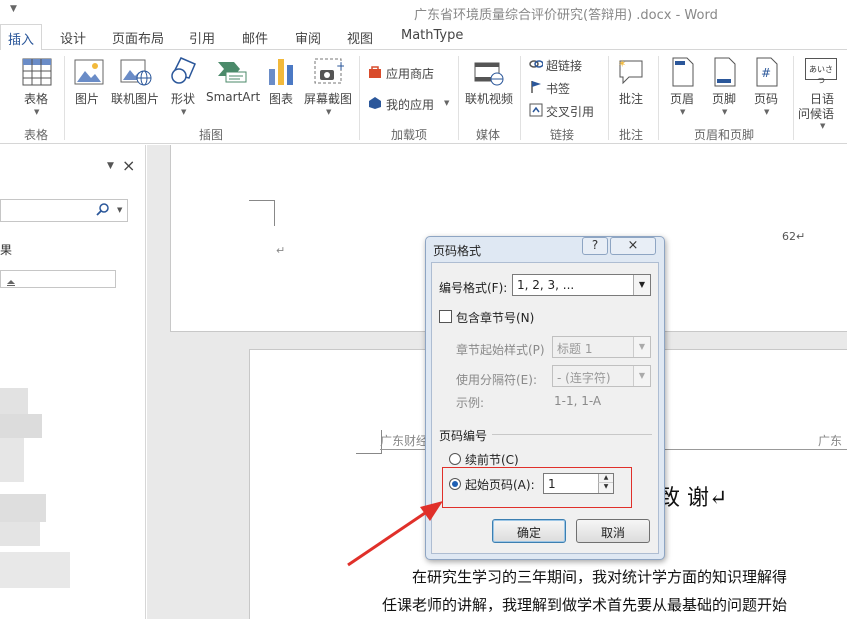 Image resolution: width=847 pixels, height=619 pixels. What do you see at coordinates (281, 73) in the screenshot?
I see `chart-icon` at bounding box center [281, 73].